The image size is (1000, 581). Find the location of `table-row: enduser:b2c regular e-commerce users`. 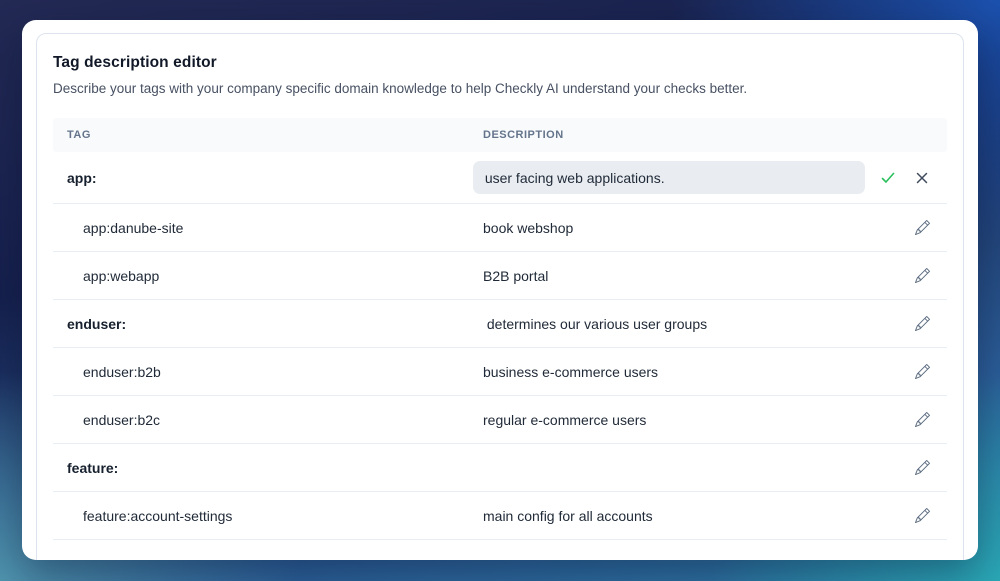

table-row: enduser:b2c regular e-commerce users is located at coordinates (500, 420).